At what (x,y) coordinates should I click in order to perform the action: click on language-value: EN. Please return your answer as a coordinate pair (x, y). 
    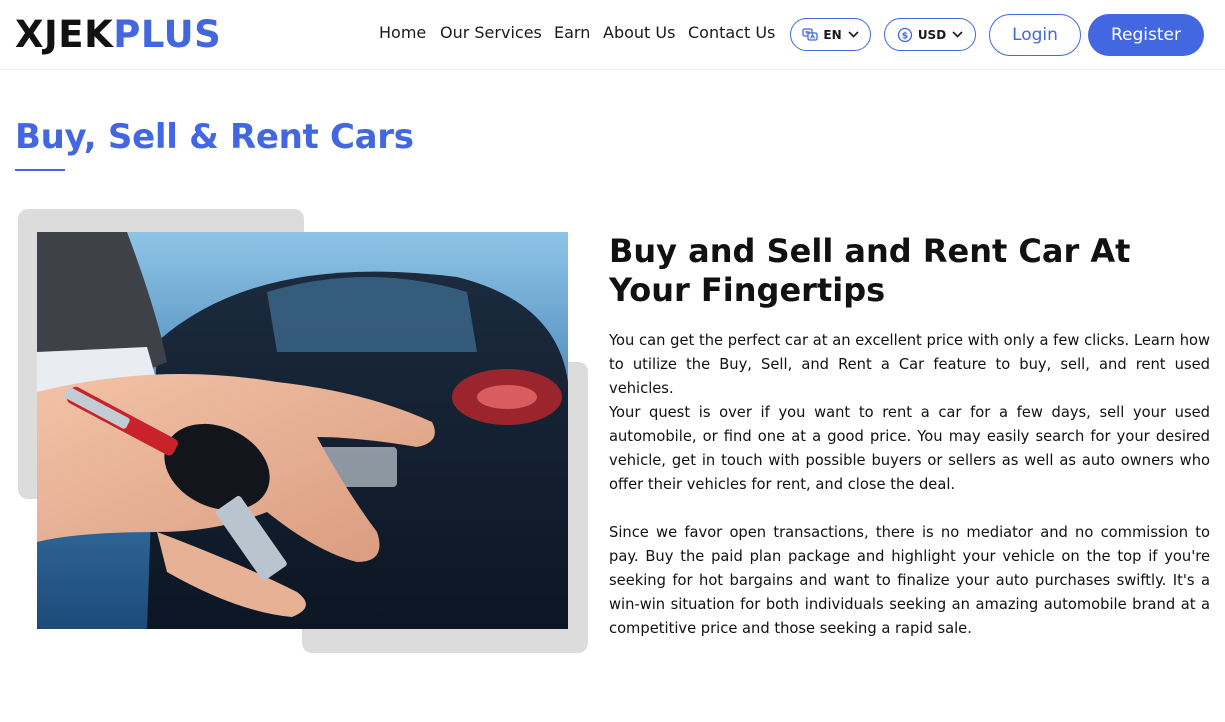
    Looking at the image, I should click on (832, 34).